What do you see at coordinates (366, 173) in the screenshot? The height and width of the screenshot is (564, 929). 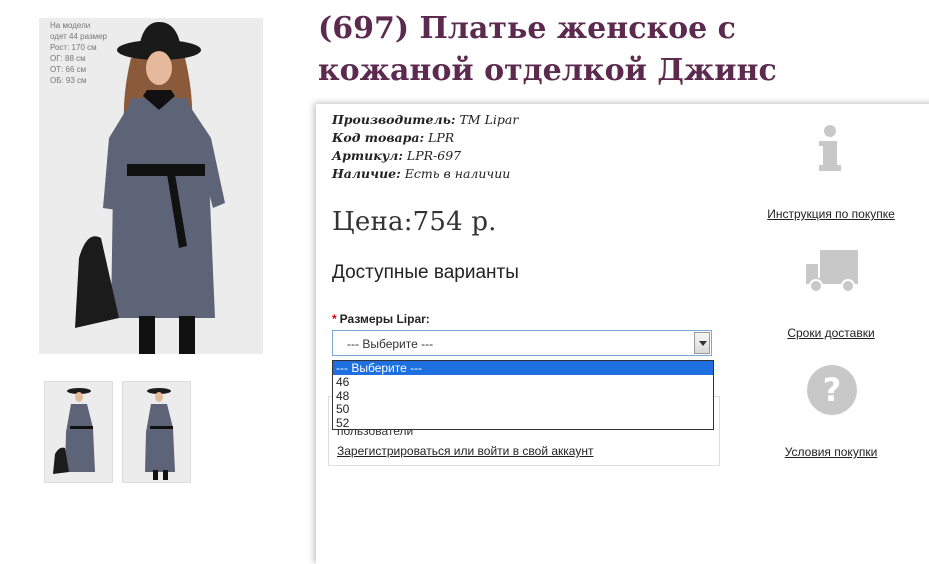 I see `stock-label: Наличие:` at bounding box center [366, 173].